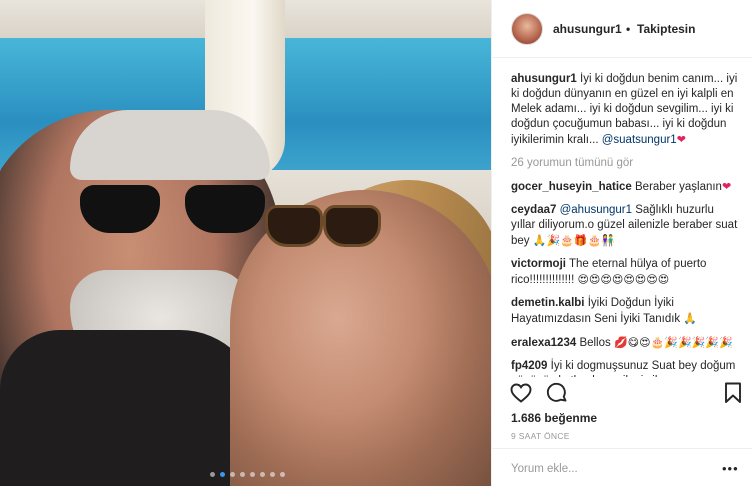 This screenshot has height=486, width=752. Describe the element at coordinates (540, 436) in the screenshot. I see `post-timestamp: 9 SAAT ÖNCE` at that location.